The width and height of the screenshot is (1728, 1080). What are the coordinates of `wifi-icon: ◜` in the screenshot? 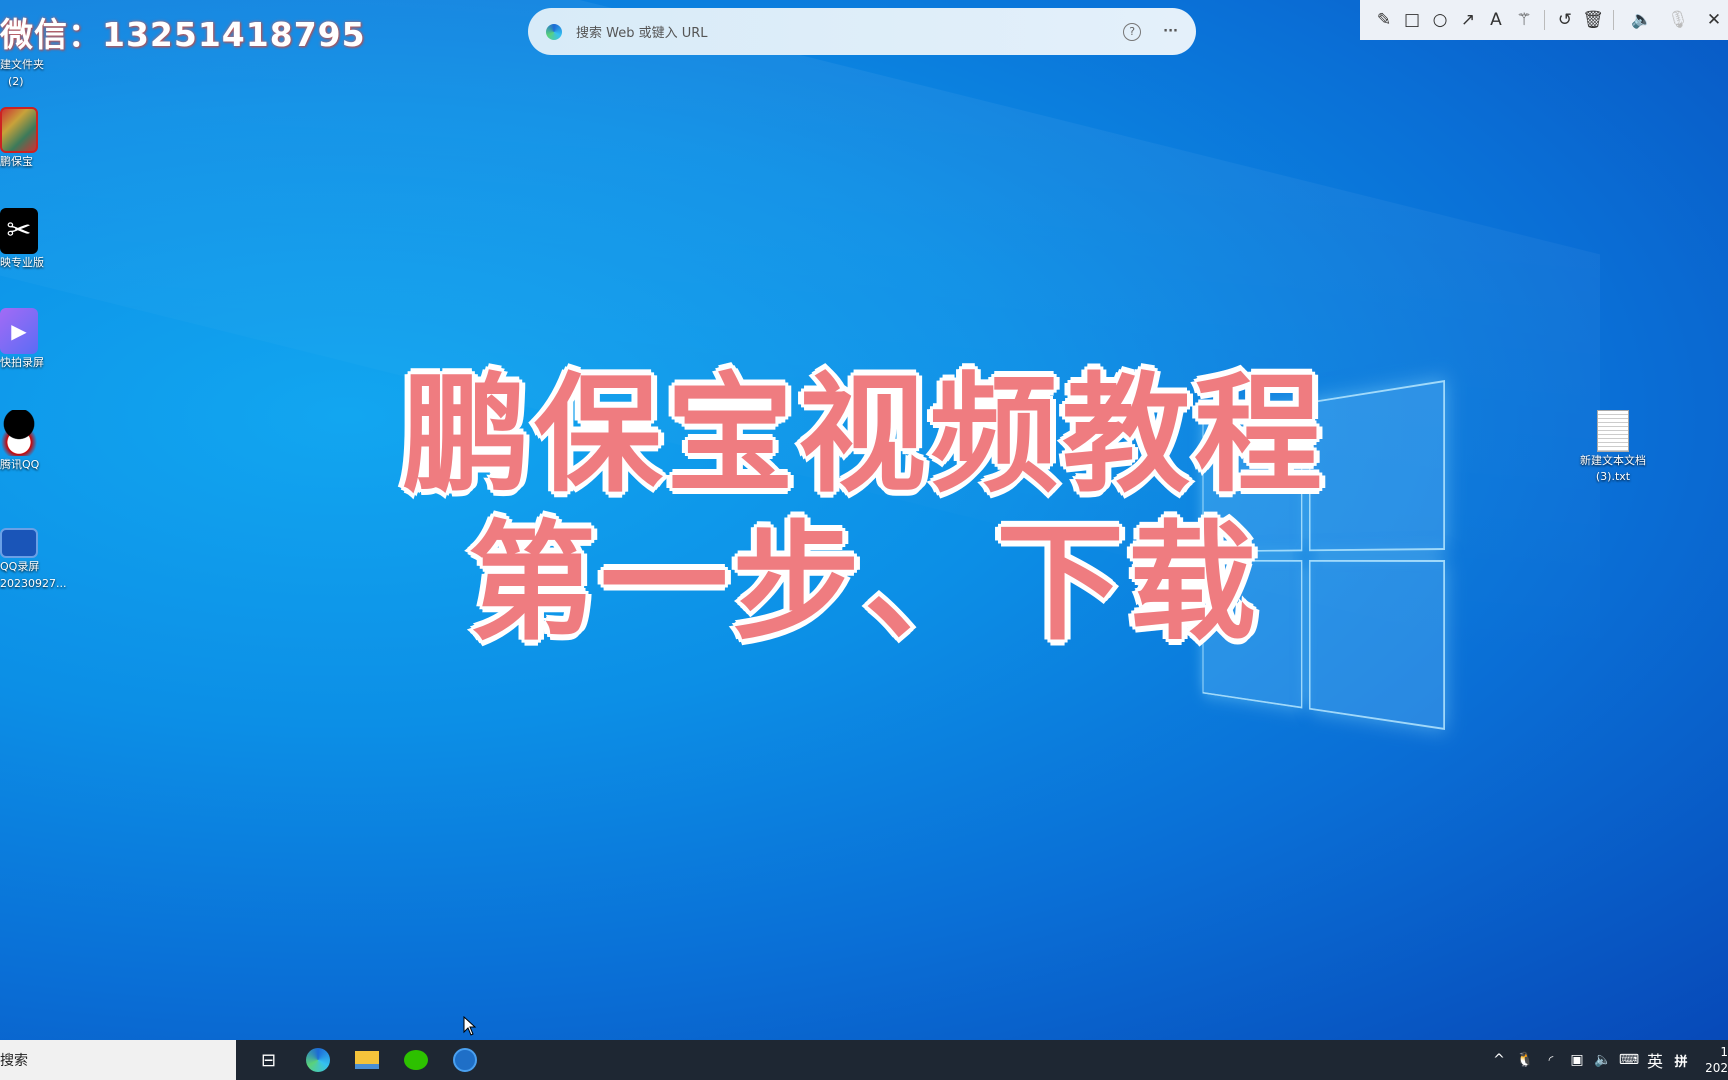 It's located at (1551, 1060).